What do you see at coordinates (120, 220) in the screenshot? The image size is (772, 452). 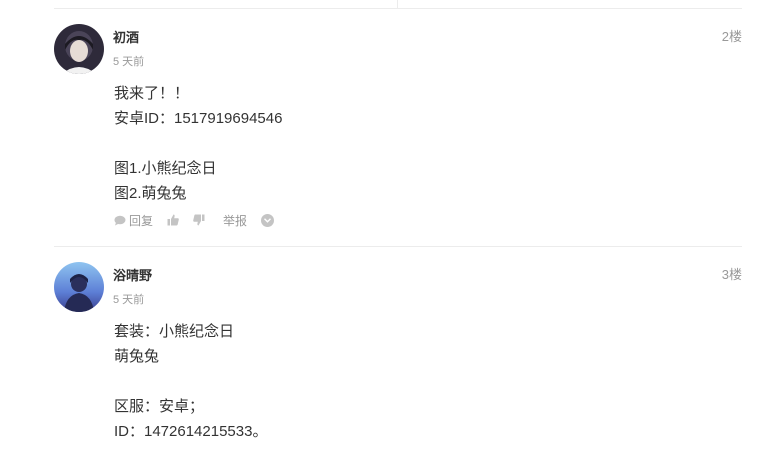 I see `chat-bubble-icon` at bounding box center [120, 220].